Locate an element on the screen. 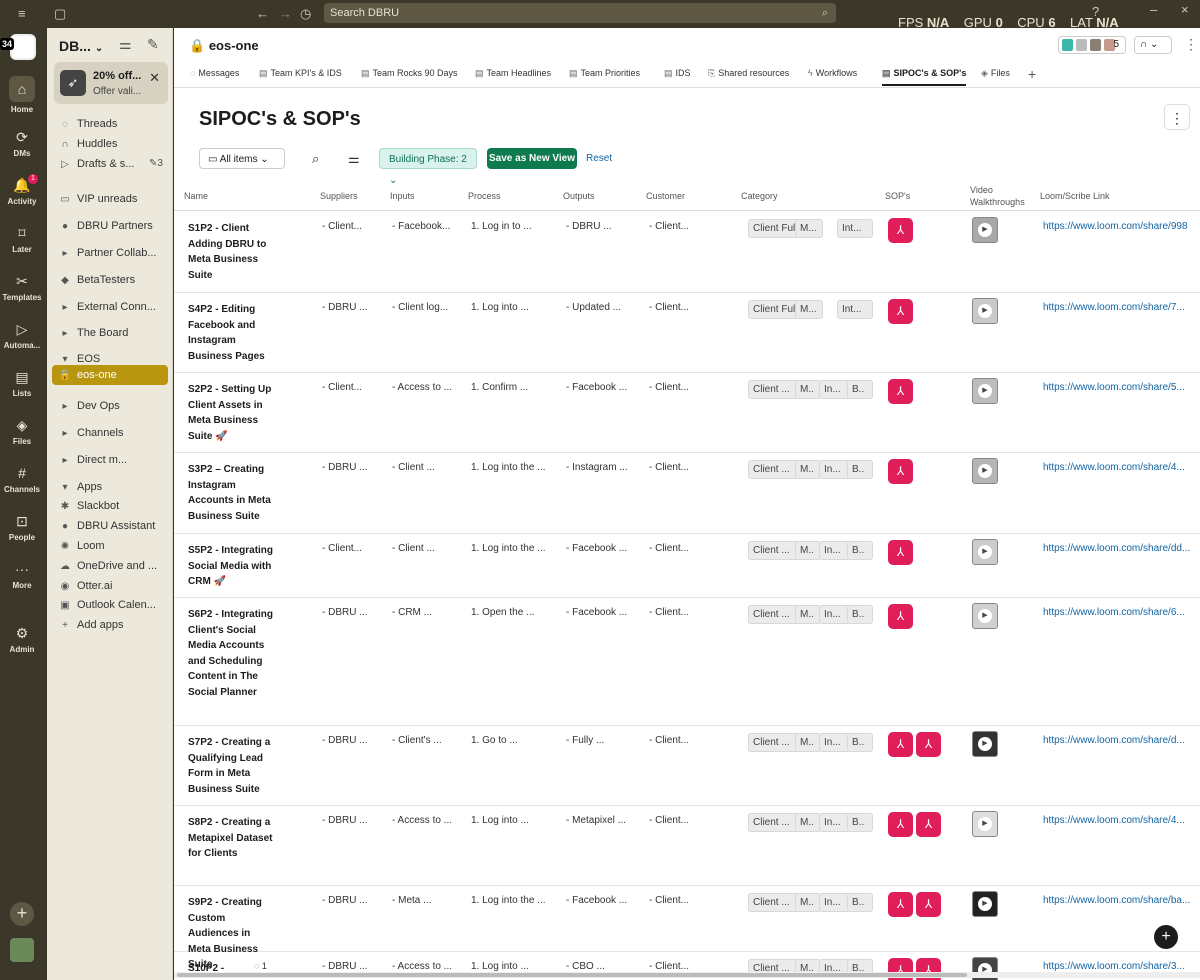  rail-item-more: ··· More is located at coordinates (22, 575).